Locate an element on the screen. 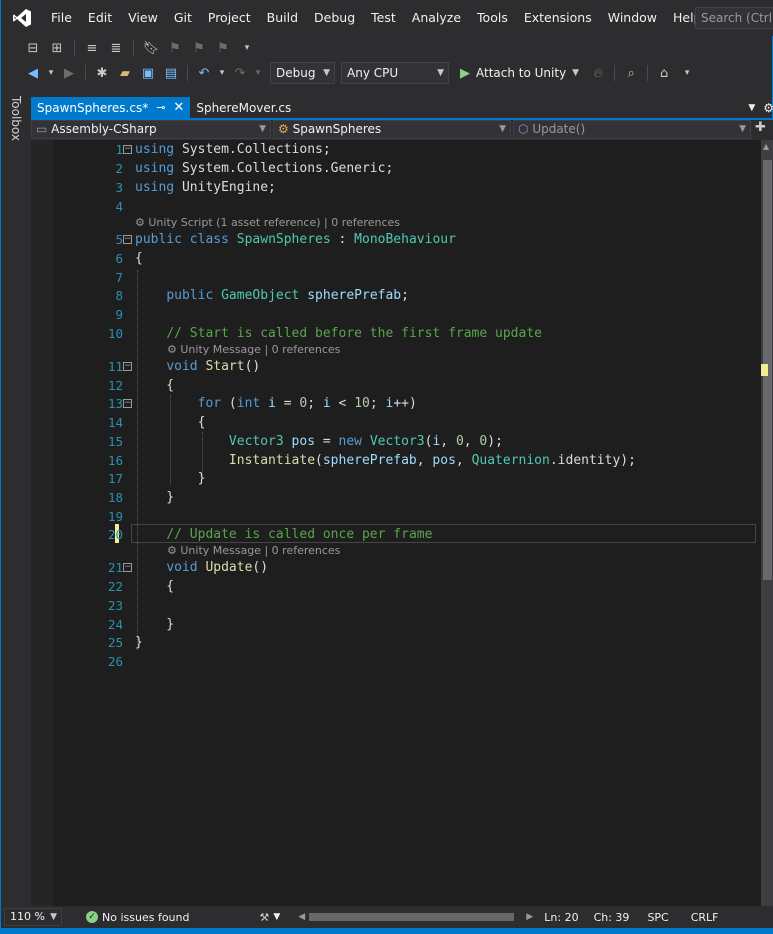 The height and width of the screenshot is (934, 773). line-number: 19 is located at coordinates (115, 516).